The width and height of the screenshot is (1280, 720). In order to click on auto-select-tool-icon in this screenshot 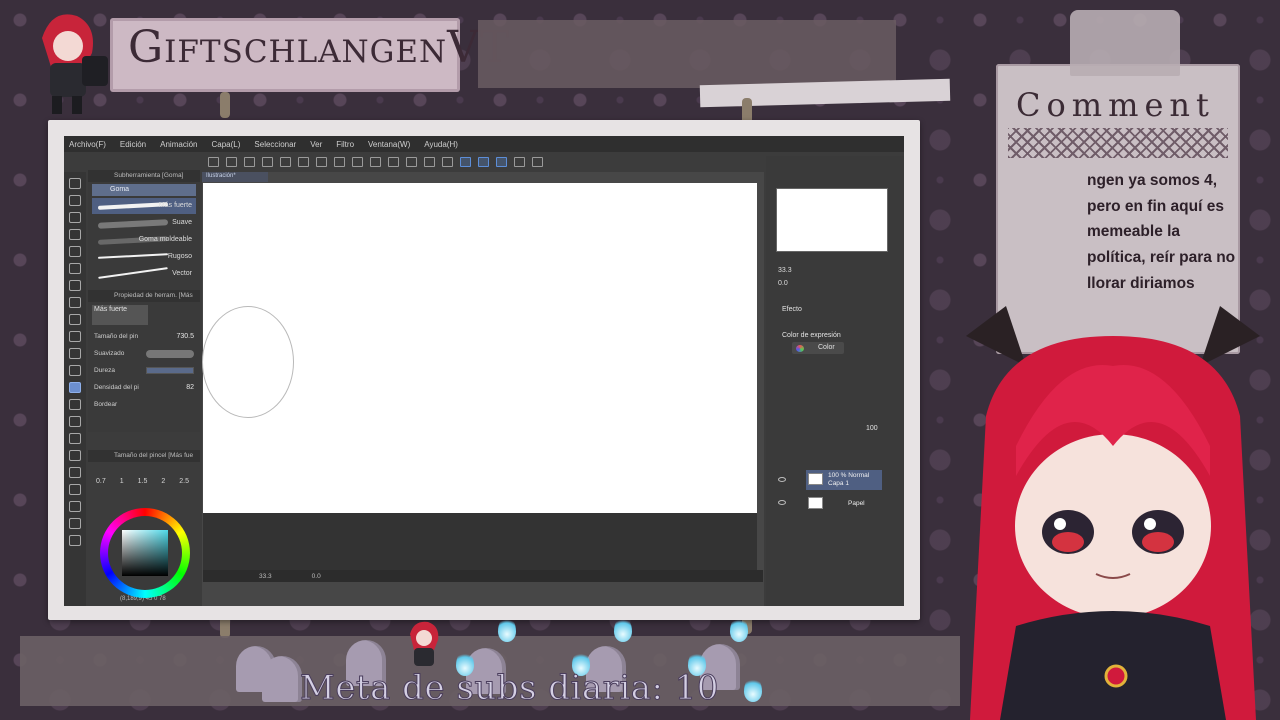, I will do `click(75, 268)`.